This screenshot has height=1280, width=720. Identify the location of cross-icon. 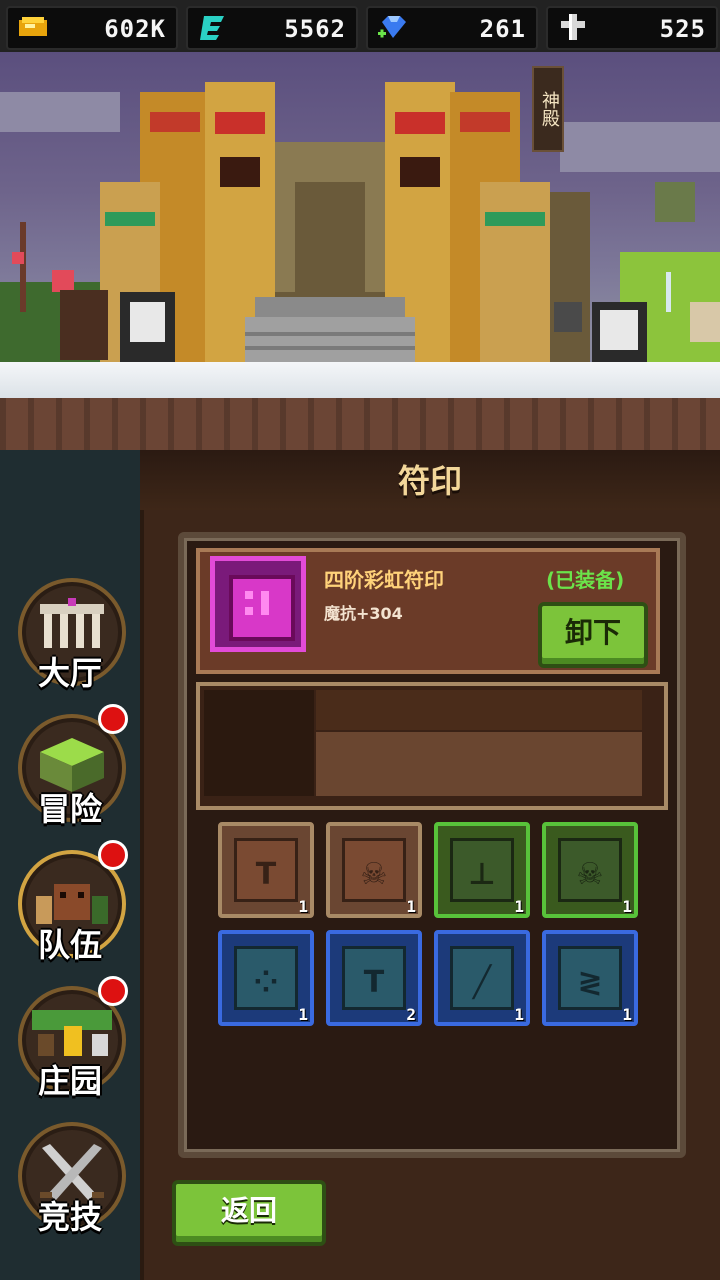
(573, 27).